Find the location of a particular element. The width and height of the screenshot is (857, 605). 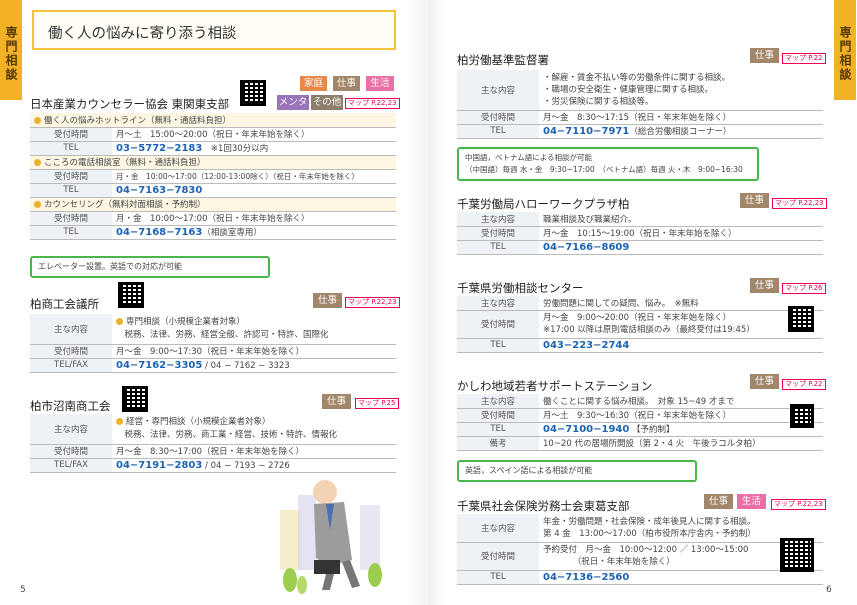

hours: 月・金 10:00～17:00（祝日・年末年始を除く） is located at coordinates (254, 218).